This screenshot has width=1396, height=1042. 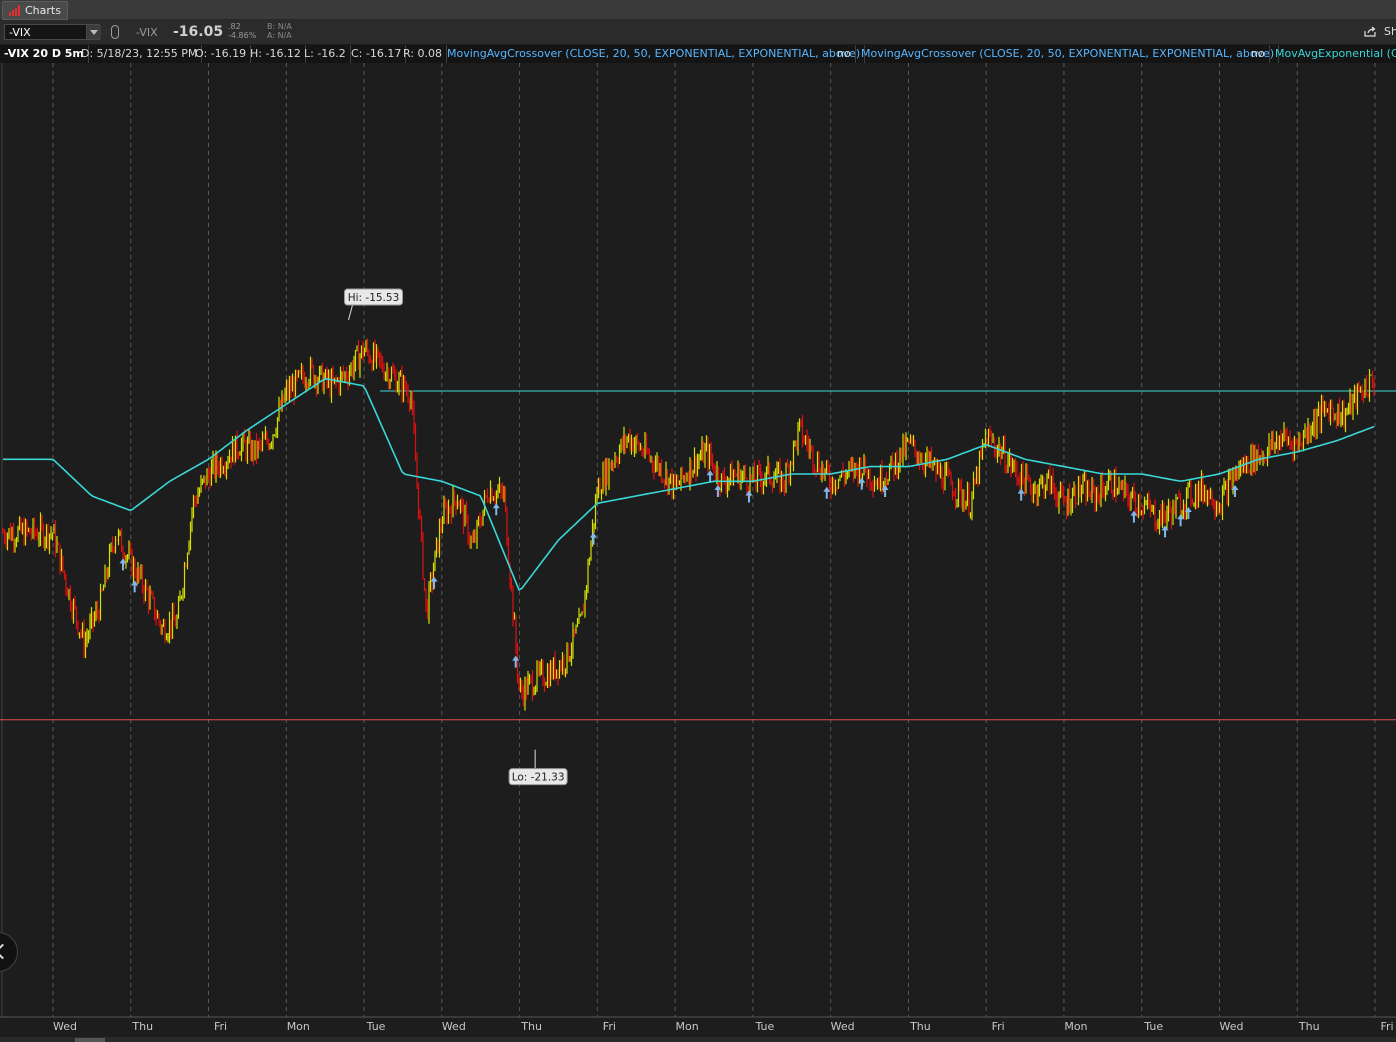 What do you see at coordinates (44, 54) in the screenshot?
I see `legend-title: -VIX 20 D 5m` at bounding box center [44, 54].